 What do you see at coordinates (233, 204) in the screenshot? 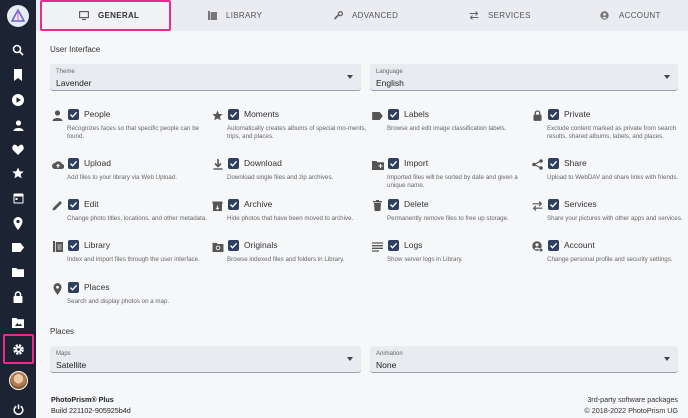
I see `checkbox-archive` at bounding box center [233, 204].